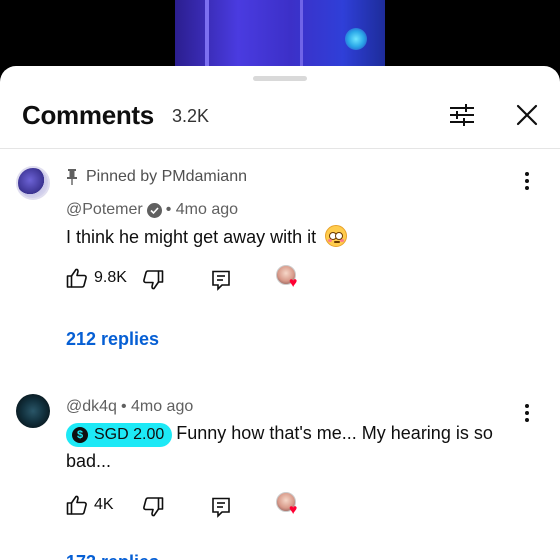  I want to click on comment-actions: 4K ♥, so click(196, 507).